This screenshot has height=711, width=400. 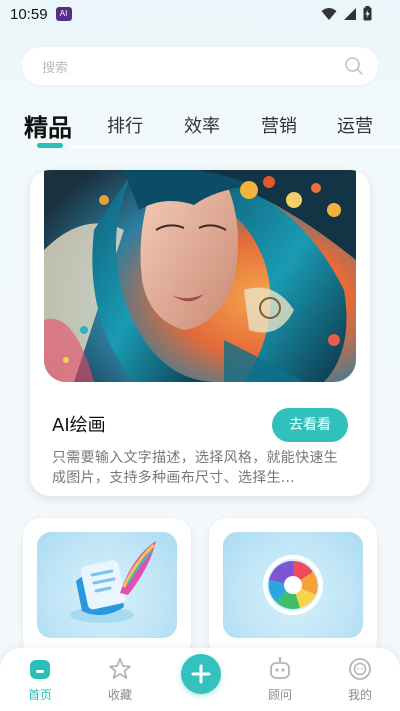 I want to click on nav-consultant-label: 顾问, so click(x=279, y=695).